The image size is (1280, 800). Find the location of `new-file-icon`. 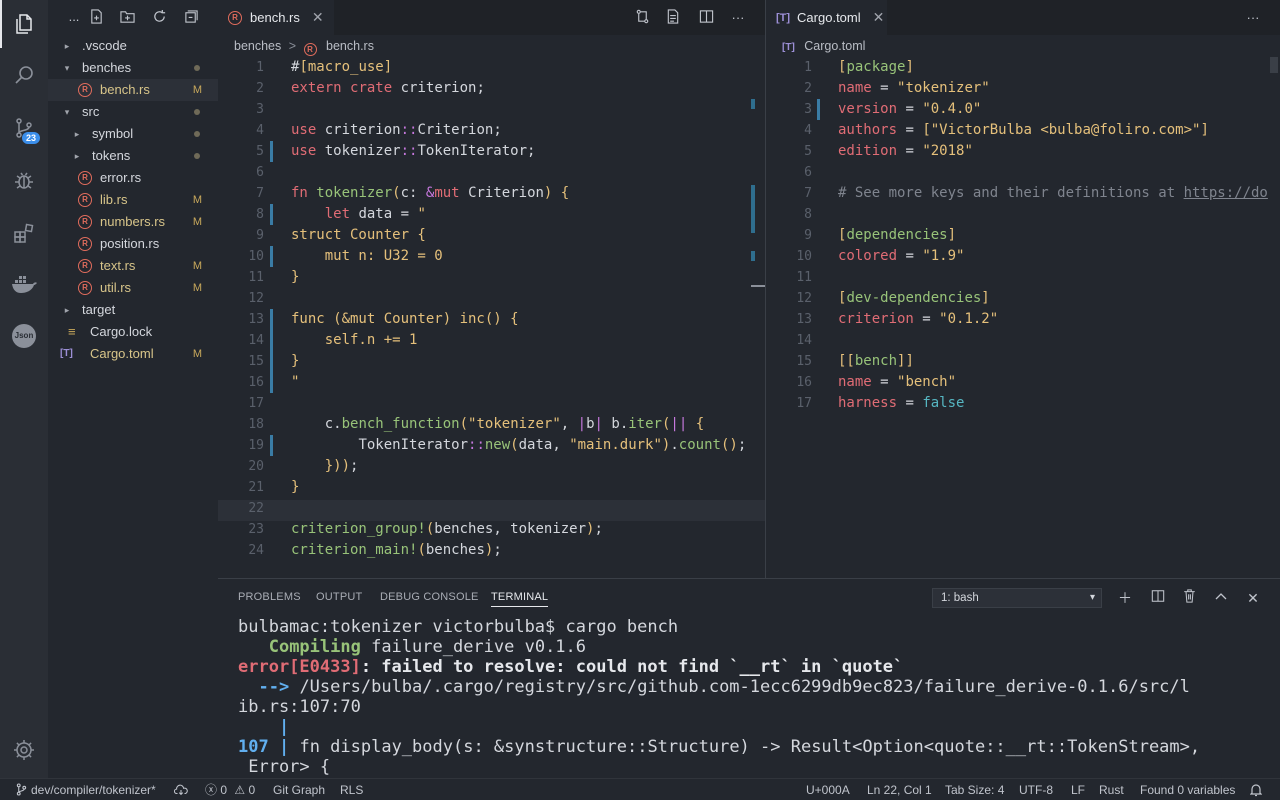

new-file-icon is located at coordinates (96, 17).